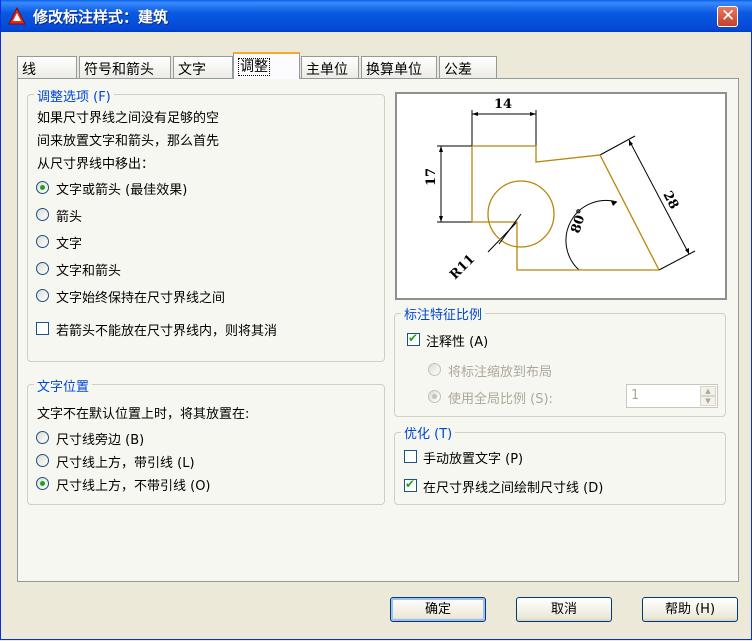 This screenshot has width=752, height=641. Describe the element at coordinates (96, 164) in the screenshot. I see `fit-description-line: 从尺寸界线中移出：` at that location.